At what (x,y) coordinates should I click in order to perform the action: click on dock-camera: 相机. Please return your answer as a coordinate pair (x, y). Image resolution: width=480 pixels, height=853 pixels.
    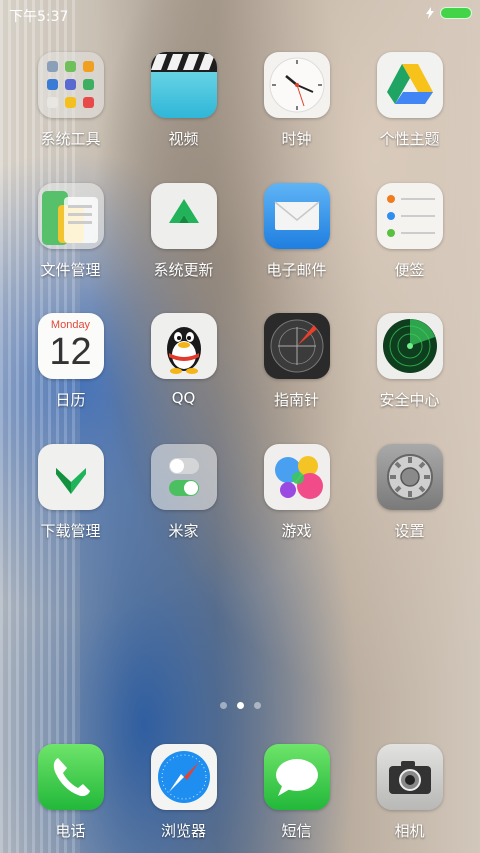
    Looking at the image, I should click on (409, 792).